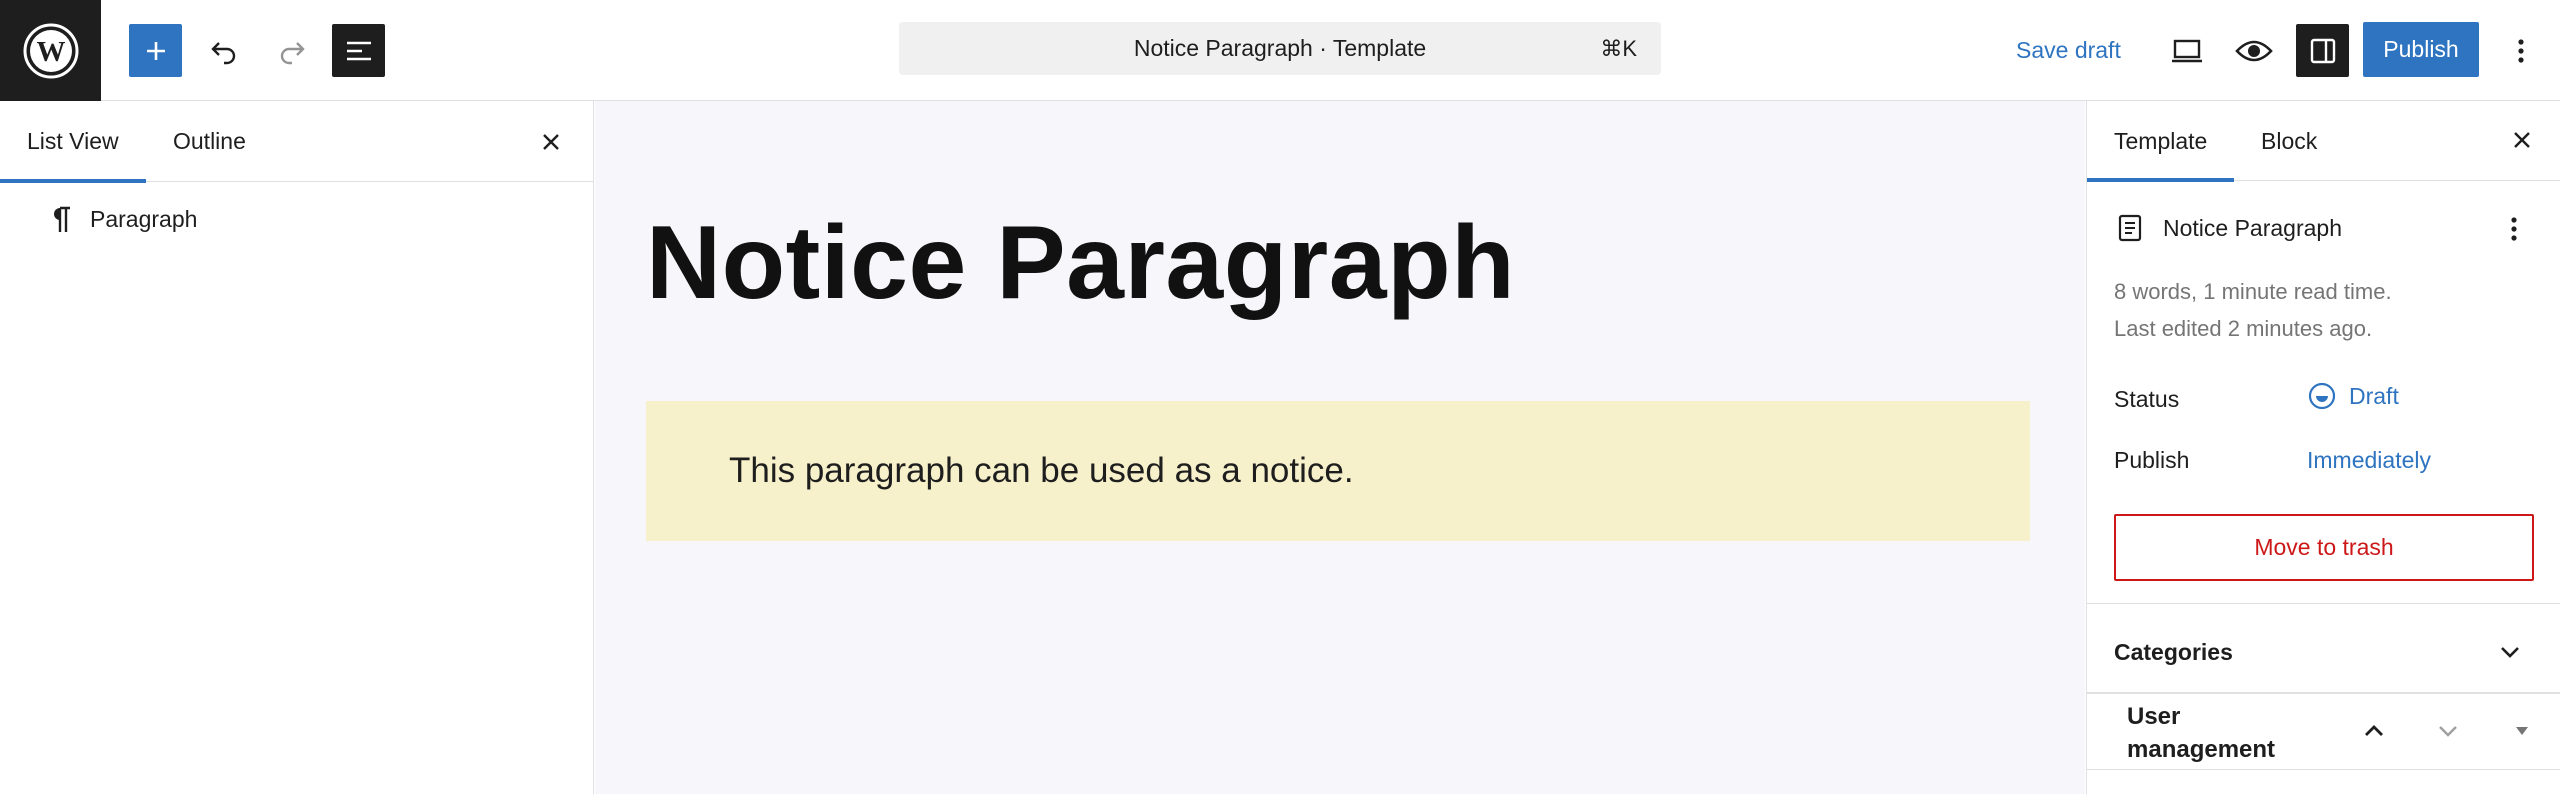 Image resolution: width=2560 pixels, height=794 pixels. I want to click on status-label: Status, so click(2147, 399).